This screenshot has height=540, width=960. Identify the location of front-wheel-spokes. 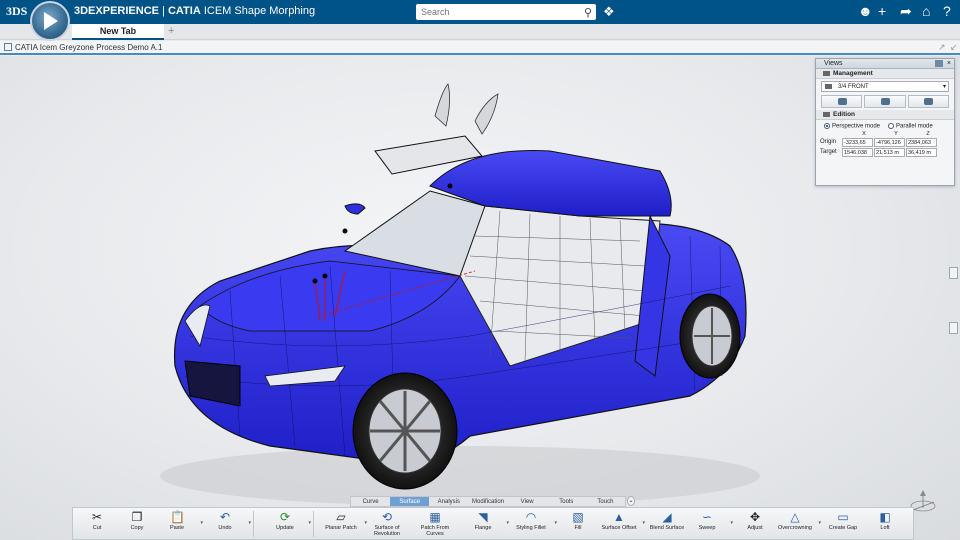
(405, 431).